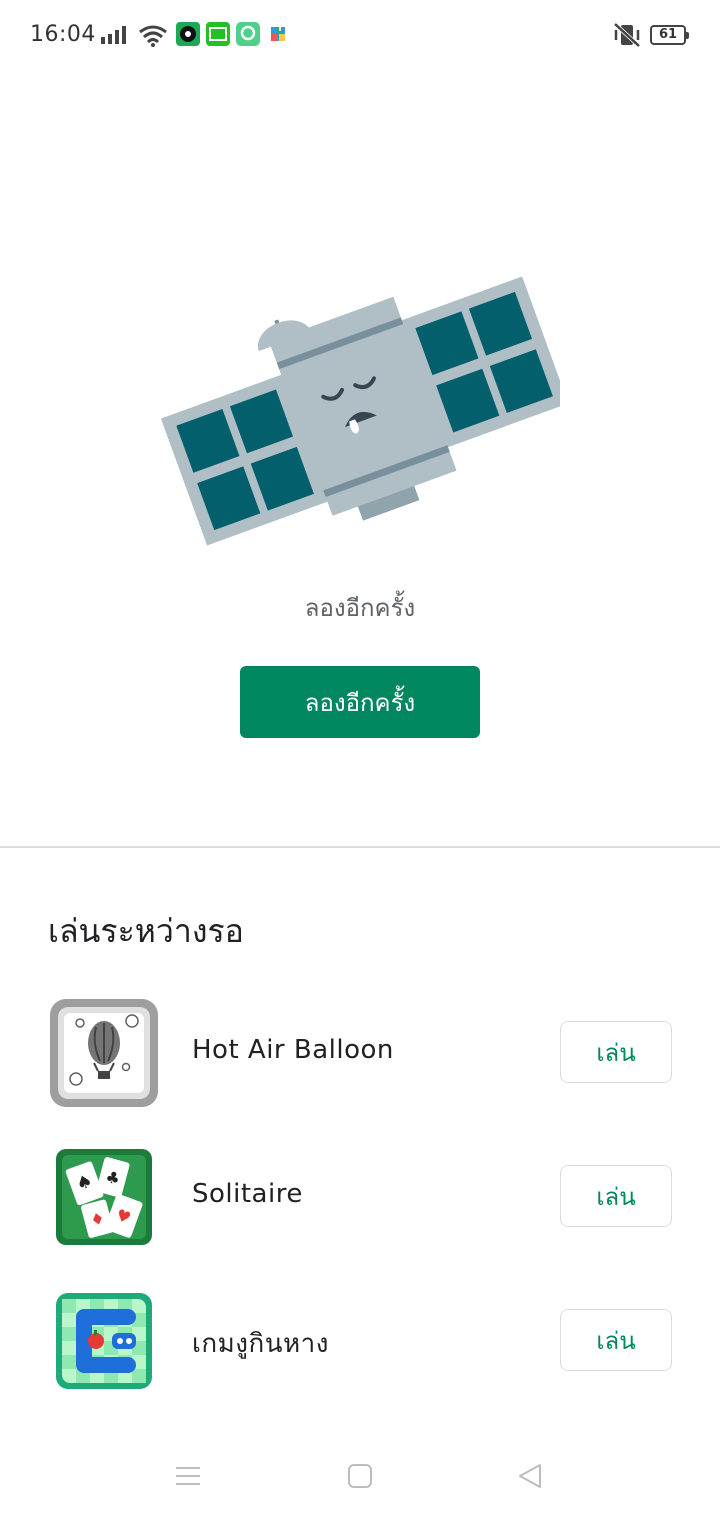  I want to click on play-button-hot-air-balloon: เล่น, so click(616, 1052).